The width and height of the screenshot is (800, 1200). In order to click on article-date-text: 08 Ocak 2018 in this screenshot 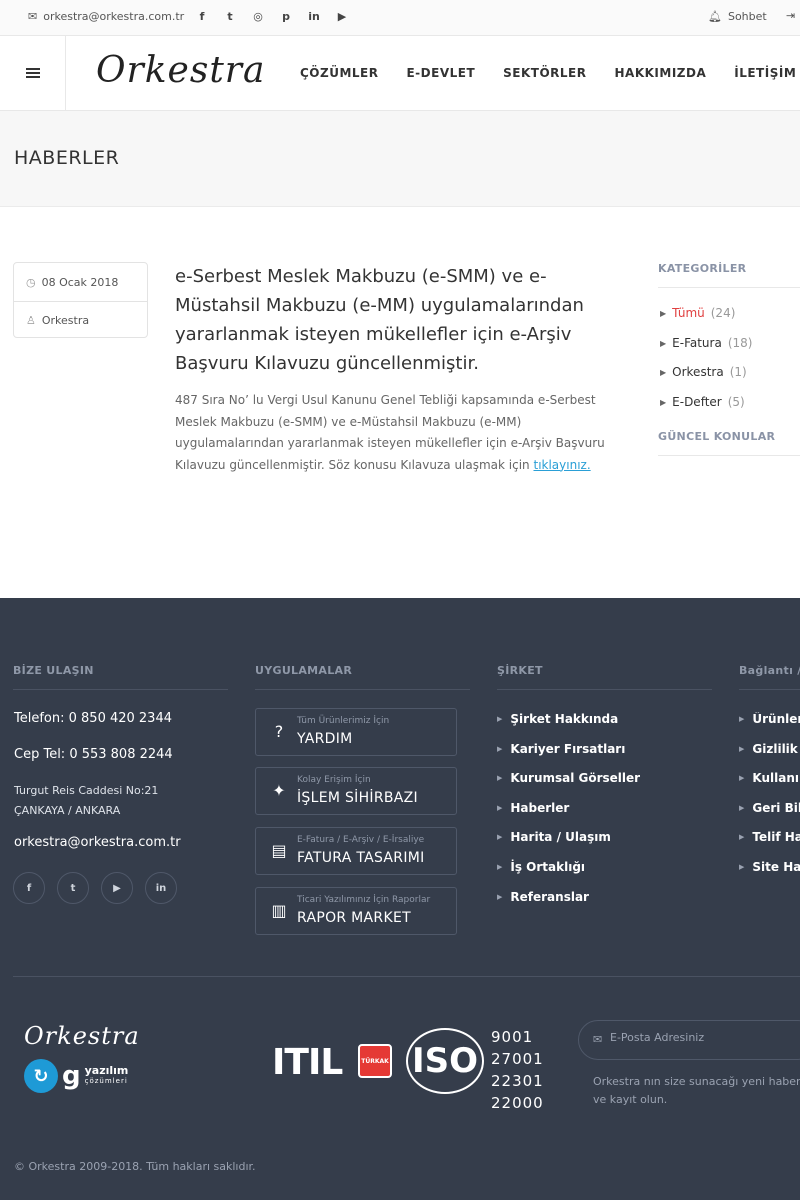, I will do `click(80, 282)`.